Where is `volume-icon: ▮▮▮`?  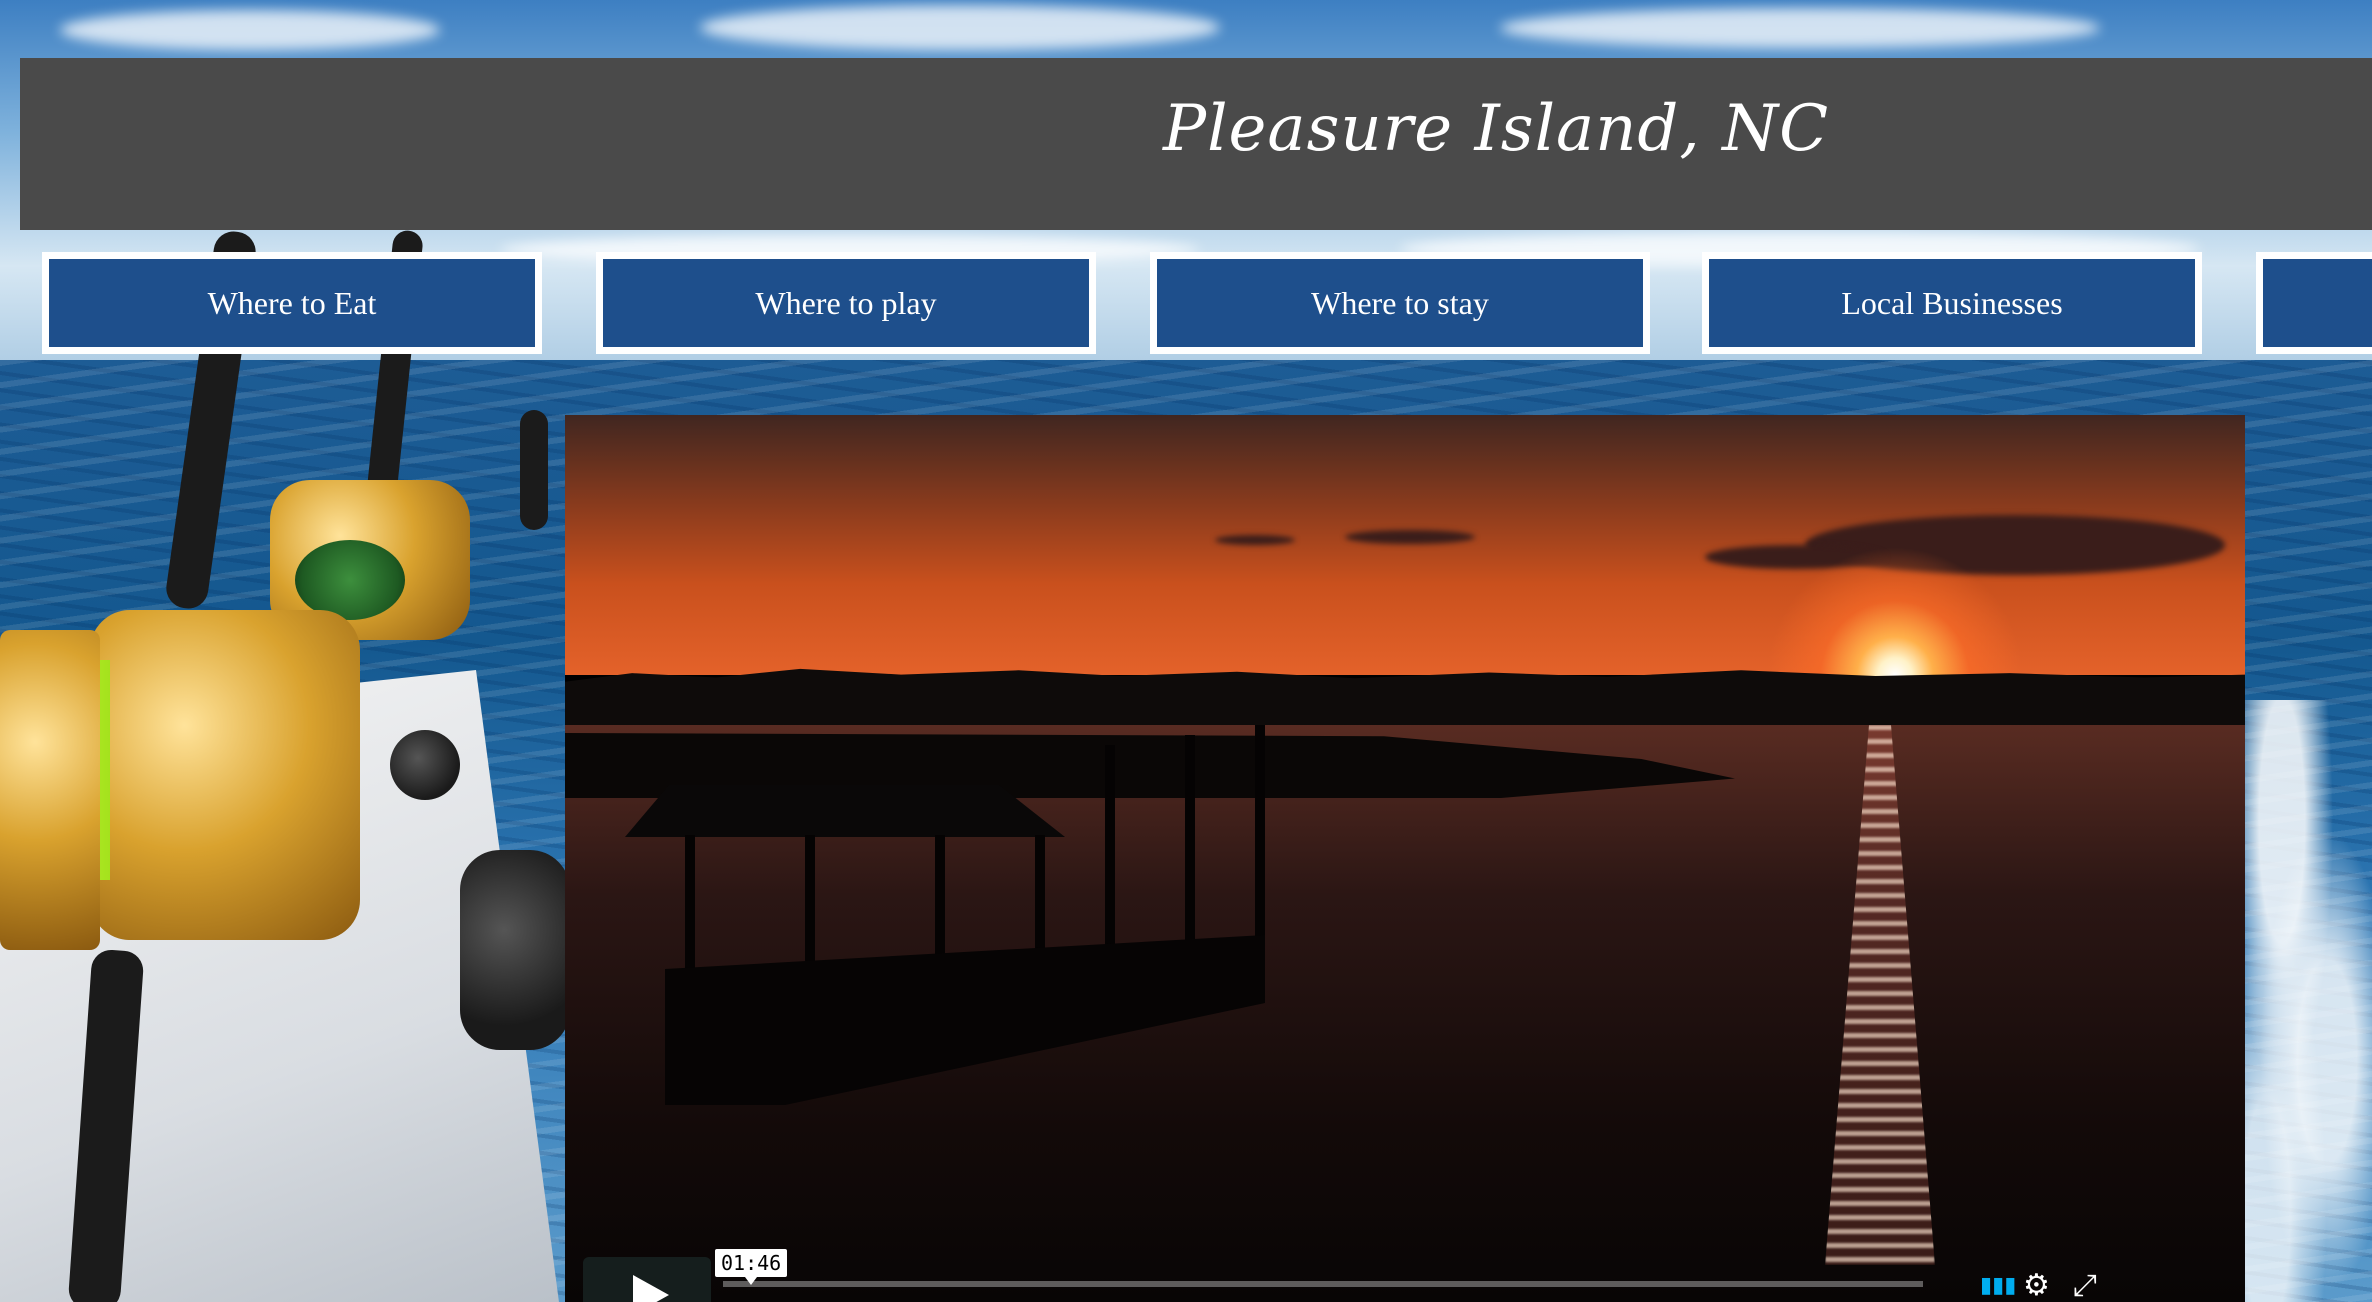 volume-icon: ▮▮▮ is located at coordinates (1998, 1286).